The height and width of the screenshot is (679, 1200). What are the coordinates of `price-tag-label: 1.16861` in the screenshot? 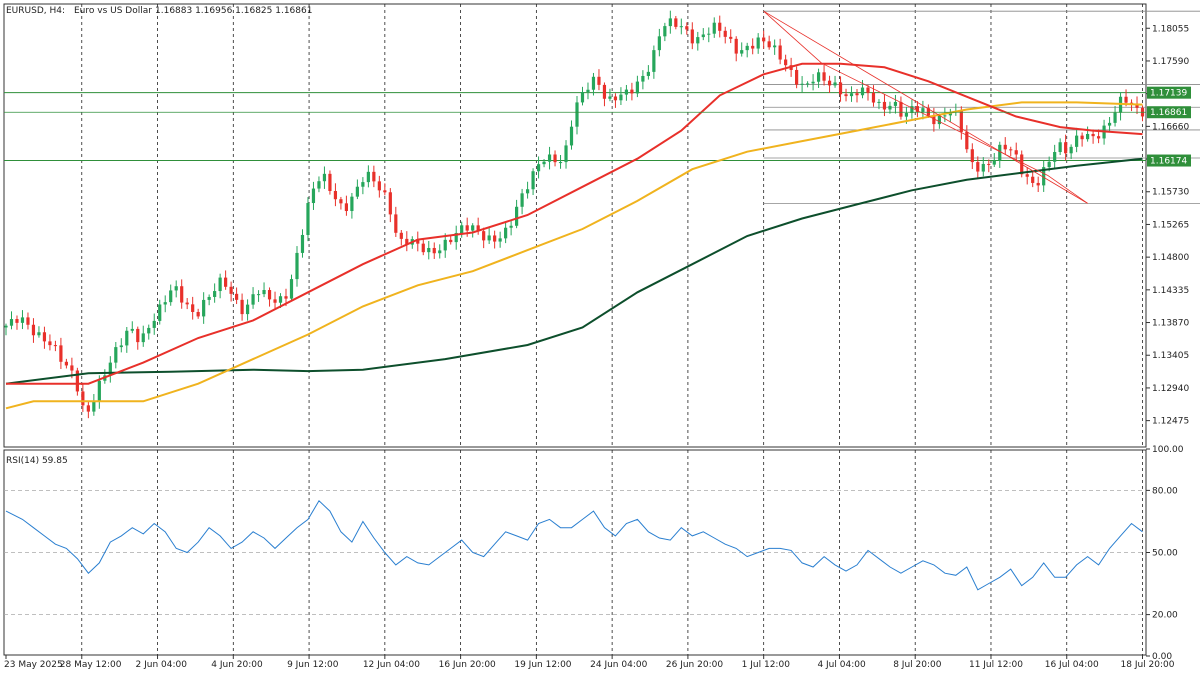 It's located at (1168, 113).